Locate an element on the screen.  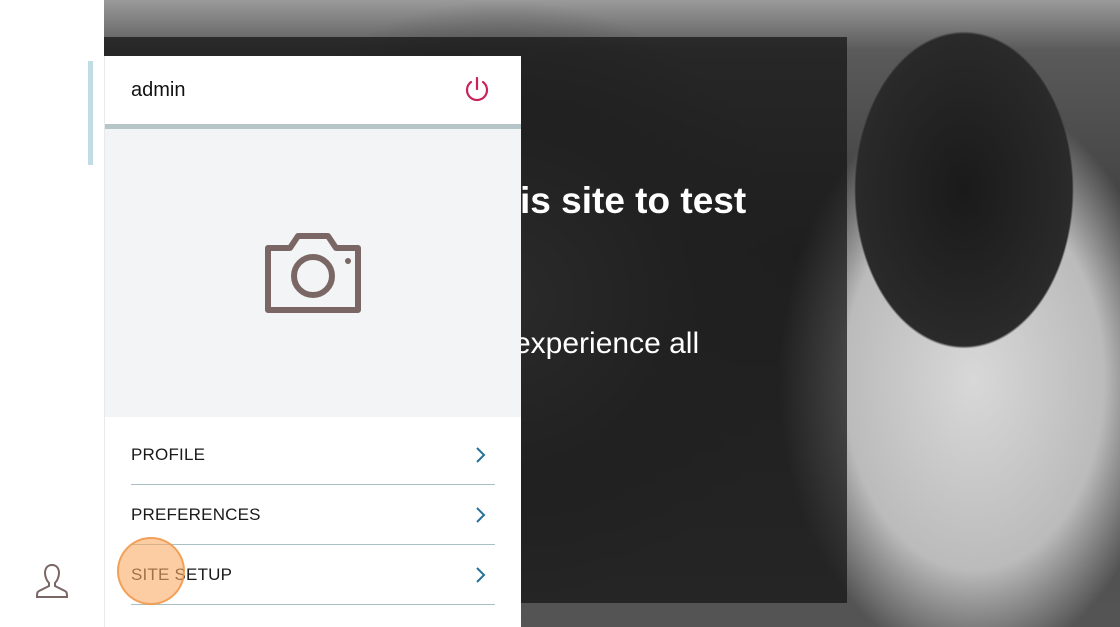
left-sidebar is located at coordinates (52, 313).